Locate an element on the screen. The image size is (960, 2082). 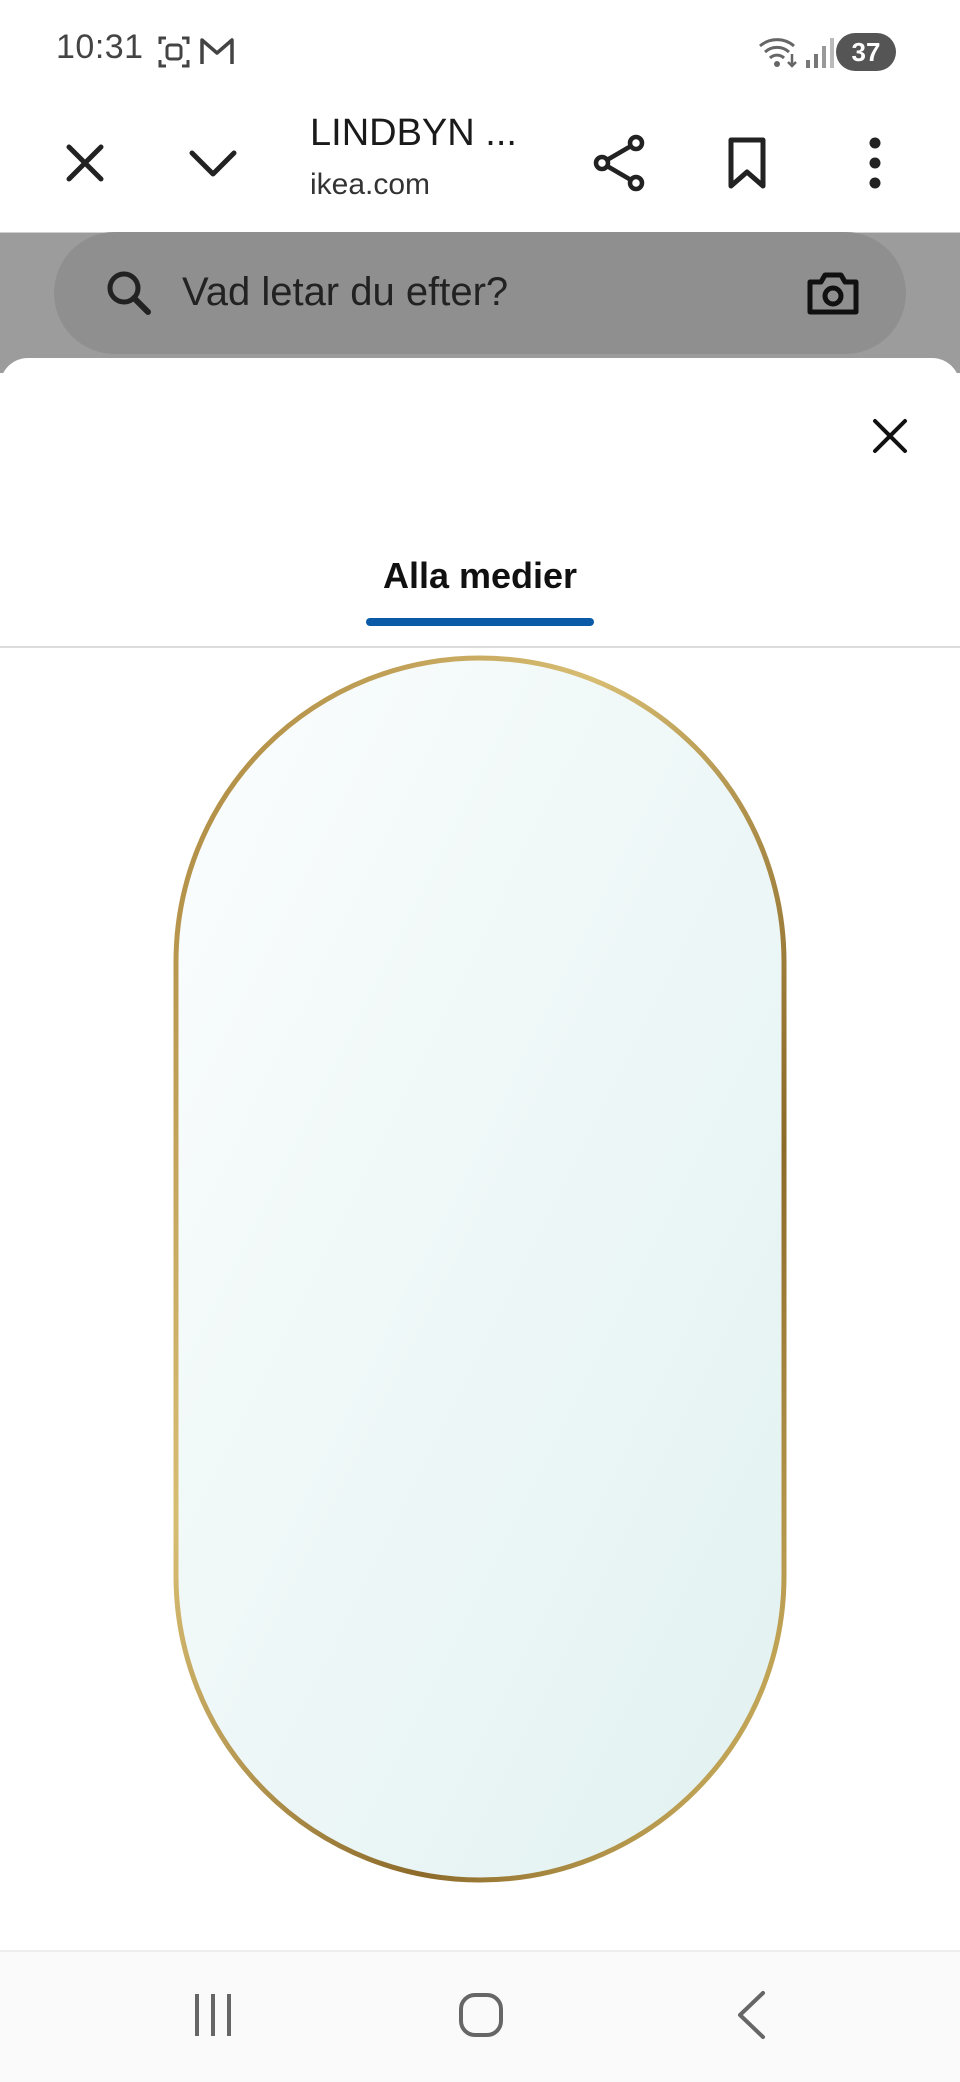
more-vert-icon is located at coordinates (875, 165).